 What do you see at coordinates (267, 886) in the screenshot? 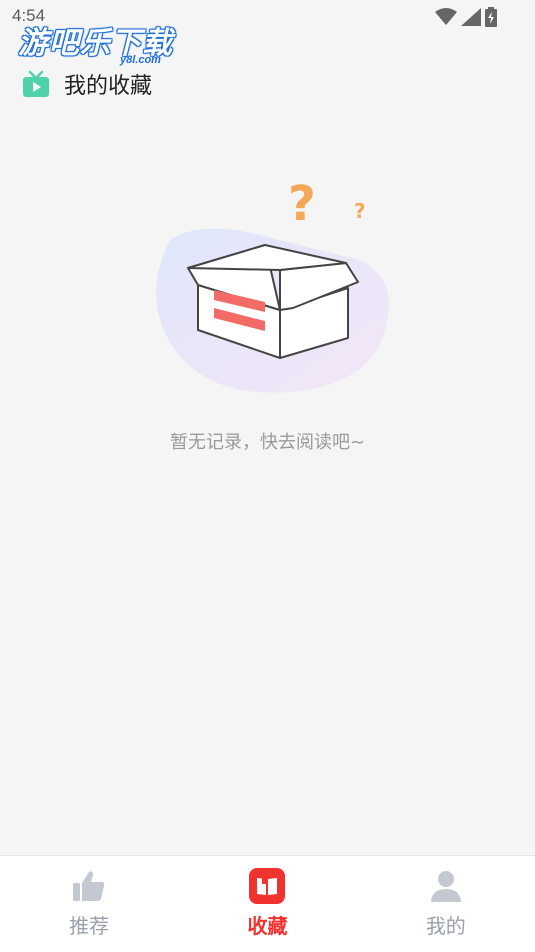
I see `book-icon` at bounding box center [267, 886].